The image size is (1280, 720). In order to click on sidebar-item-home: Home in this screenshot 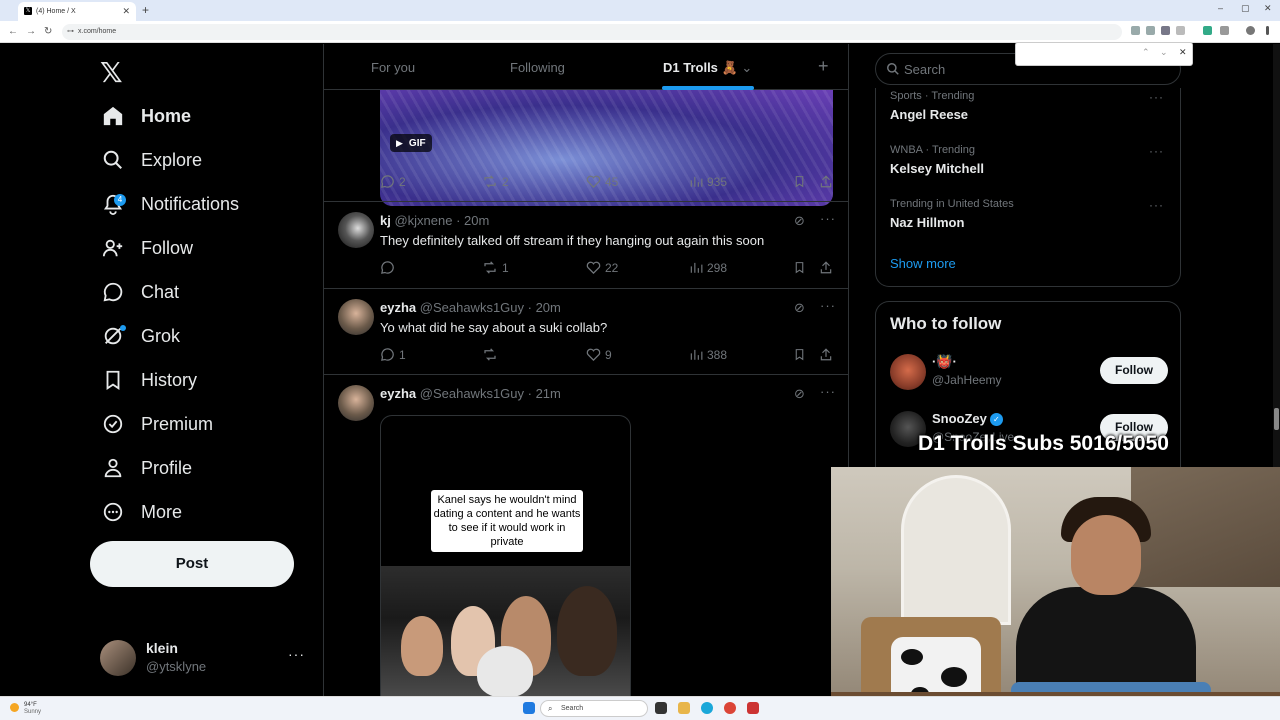, I will do `click(145, 116)`.